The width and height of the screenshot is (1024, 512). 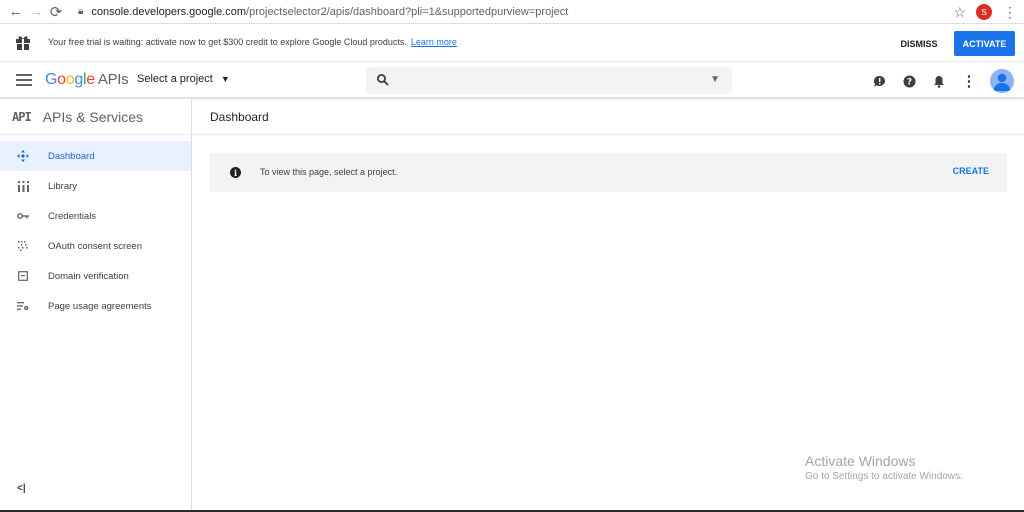 I want to click on help-icon: ?, so click(x=909, y=81).